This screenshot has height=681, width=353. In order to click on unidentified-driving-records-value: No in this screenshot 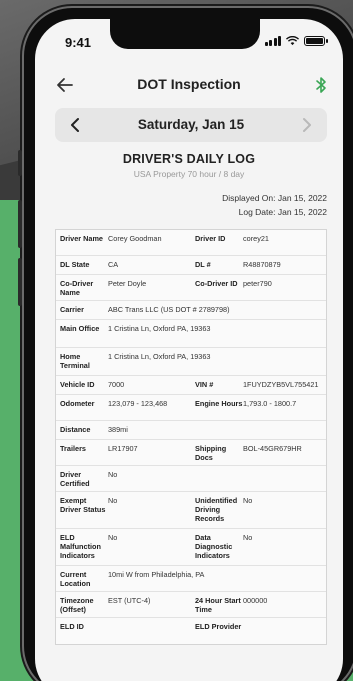, I will do `click(248, 500)`.